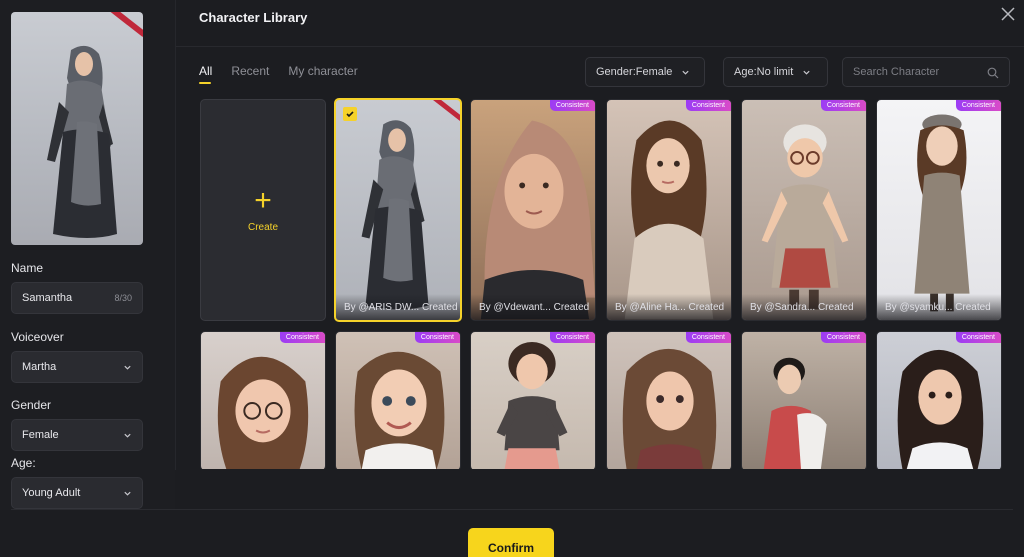  I want to click on dark-hair-character-figure, so click(940, 409).